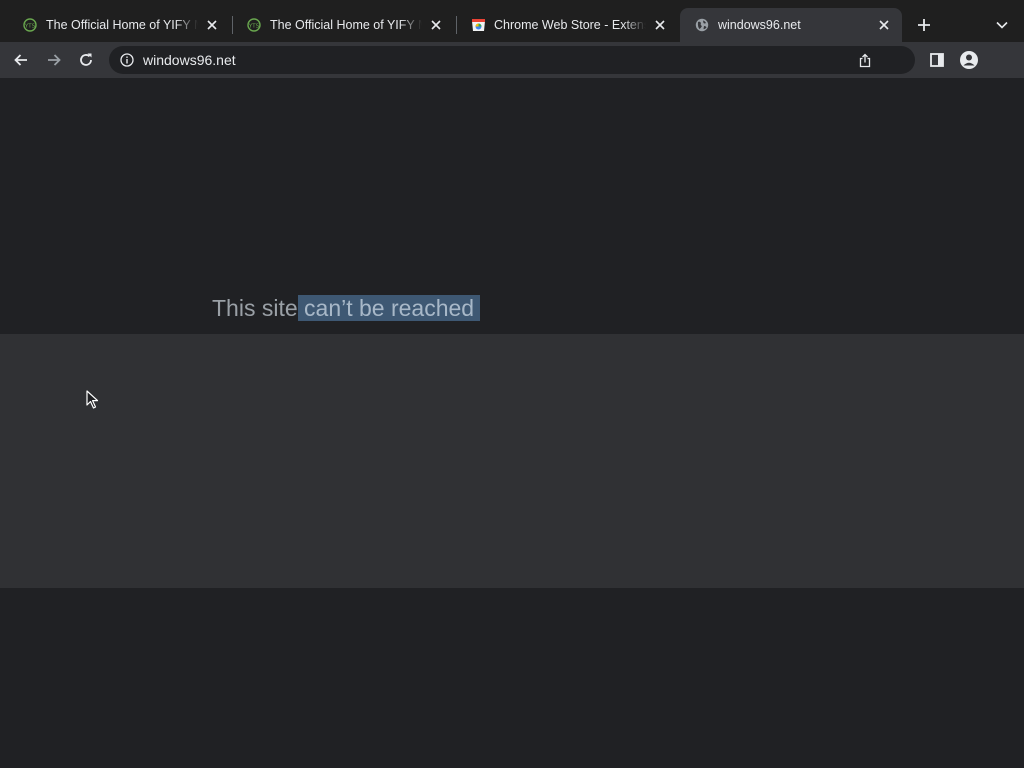  What do you see at coordinates (570, 25) in the screenshot?
I see `tab-title: Chrome Web Store - Extensions` at bounding box center [570, 25].